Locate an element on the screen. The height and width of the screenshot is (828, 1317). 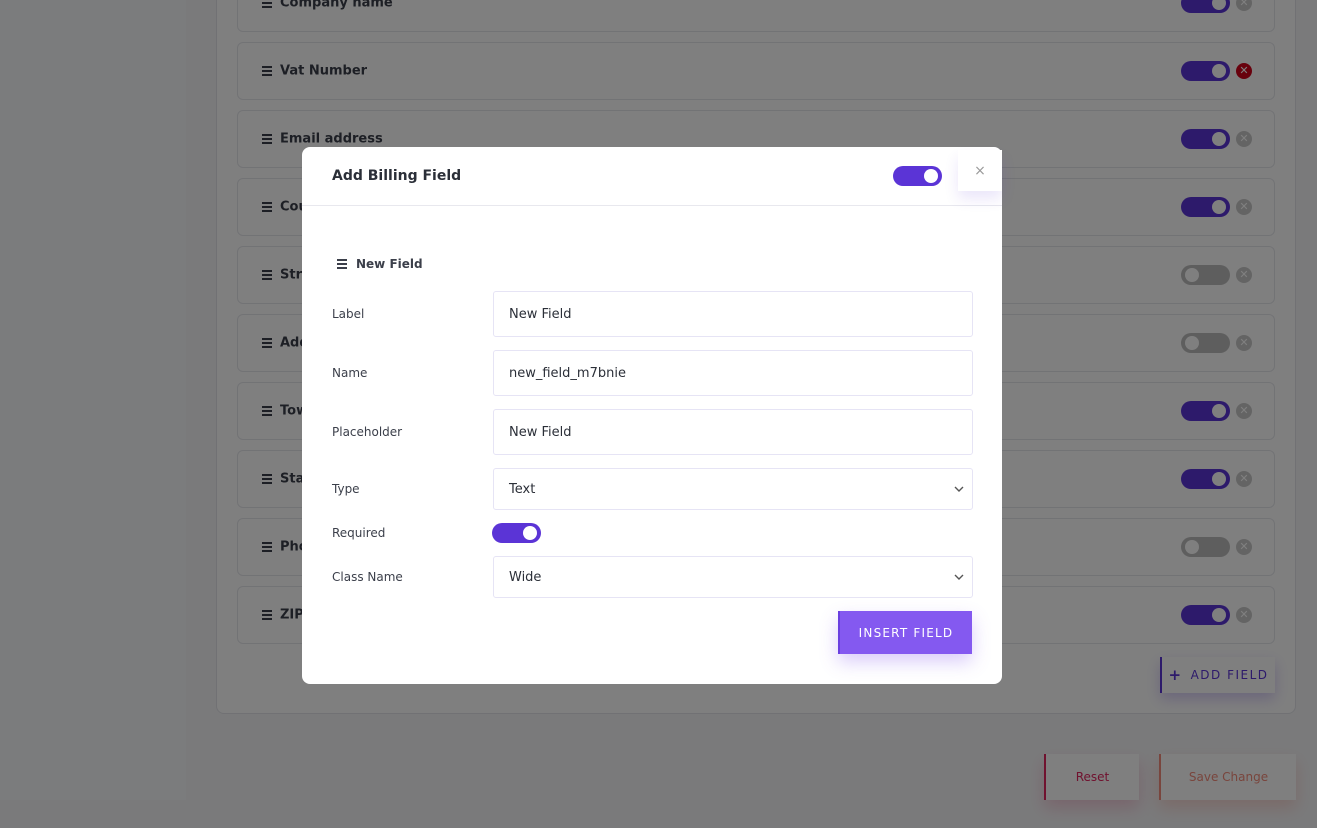
placeholder-input: New Field is located at coordinates (733, 432).